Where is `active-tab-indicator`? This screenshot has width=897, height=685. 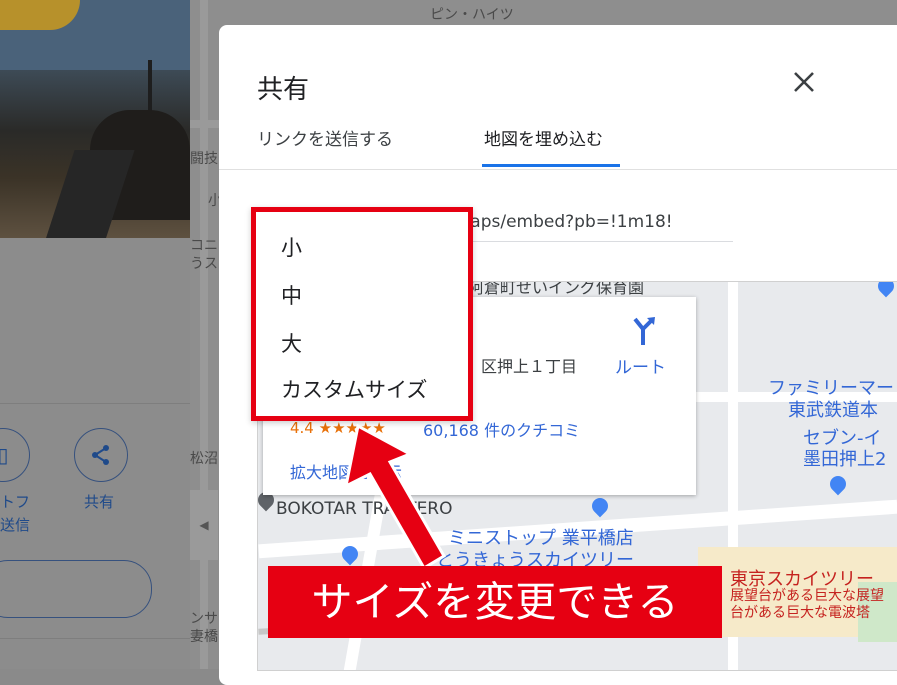
active-tab-indicator is located at coordinates (551, 165).